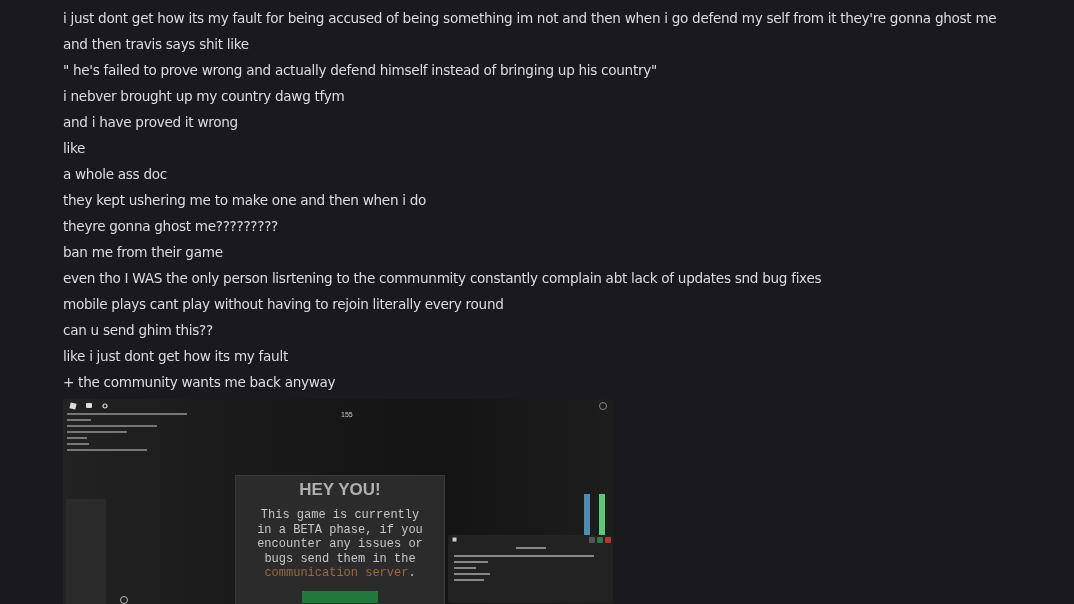 This screenshot has height=604, width=1074. I want to click on message-text: and then travis says shit like, so click(156, 44).